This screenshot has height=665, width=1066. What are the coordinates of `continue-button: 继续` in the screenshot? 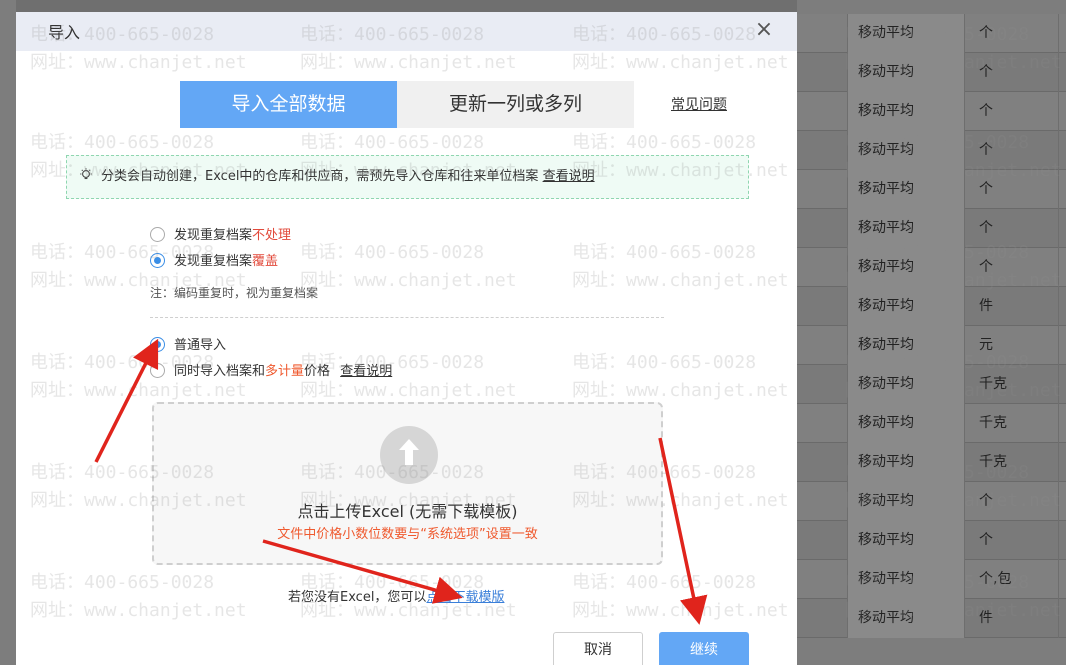 It's located at (704, 648).